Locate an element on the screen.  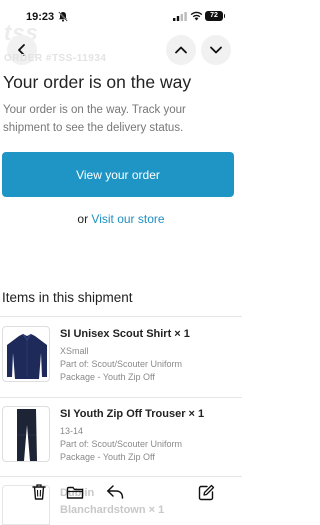
previous-message-button is located at coordinates (181, 50).